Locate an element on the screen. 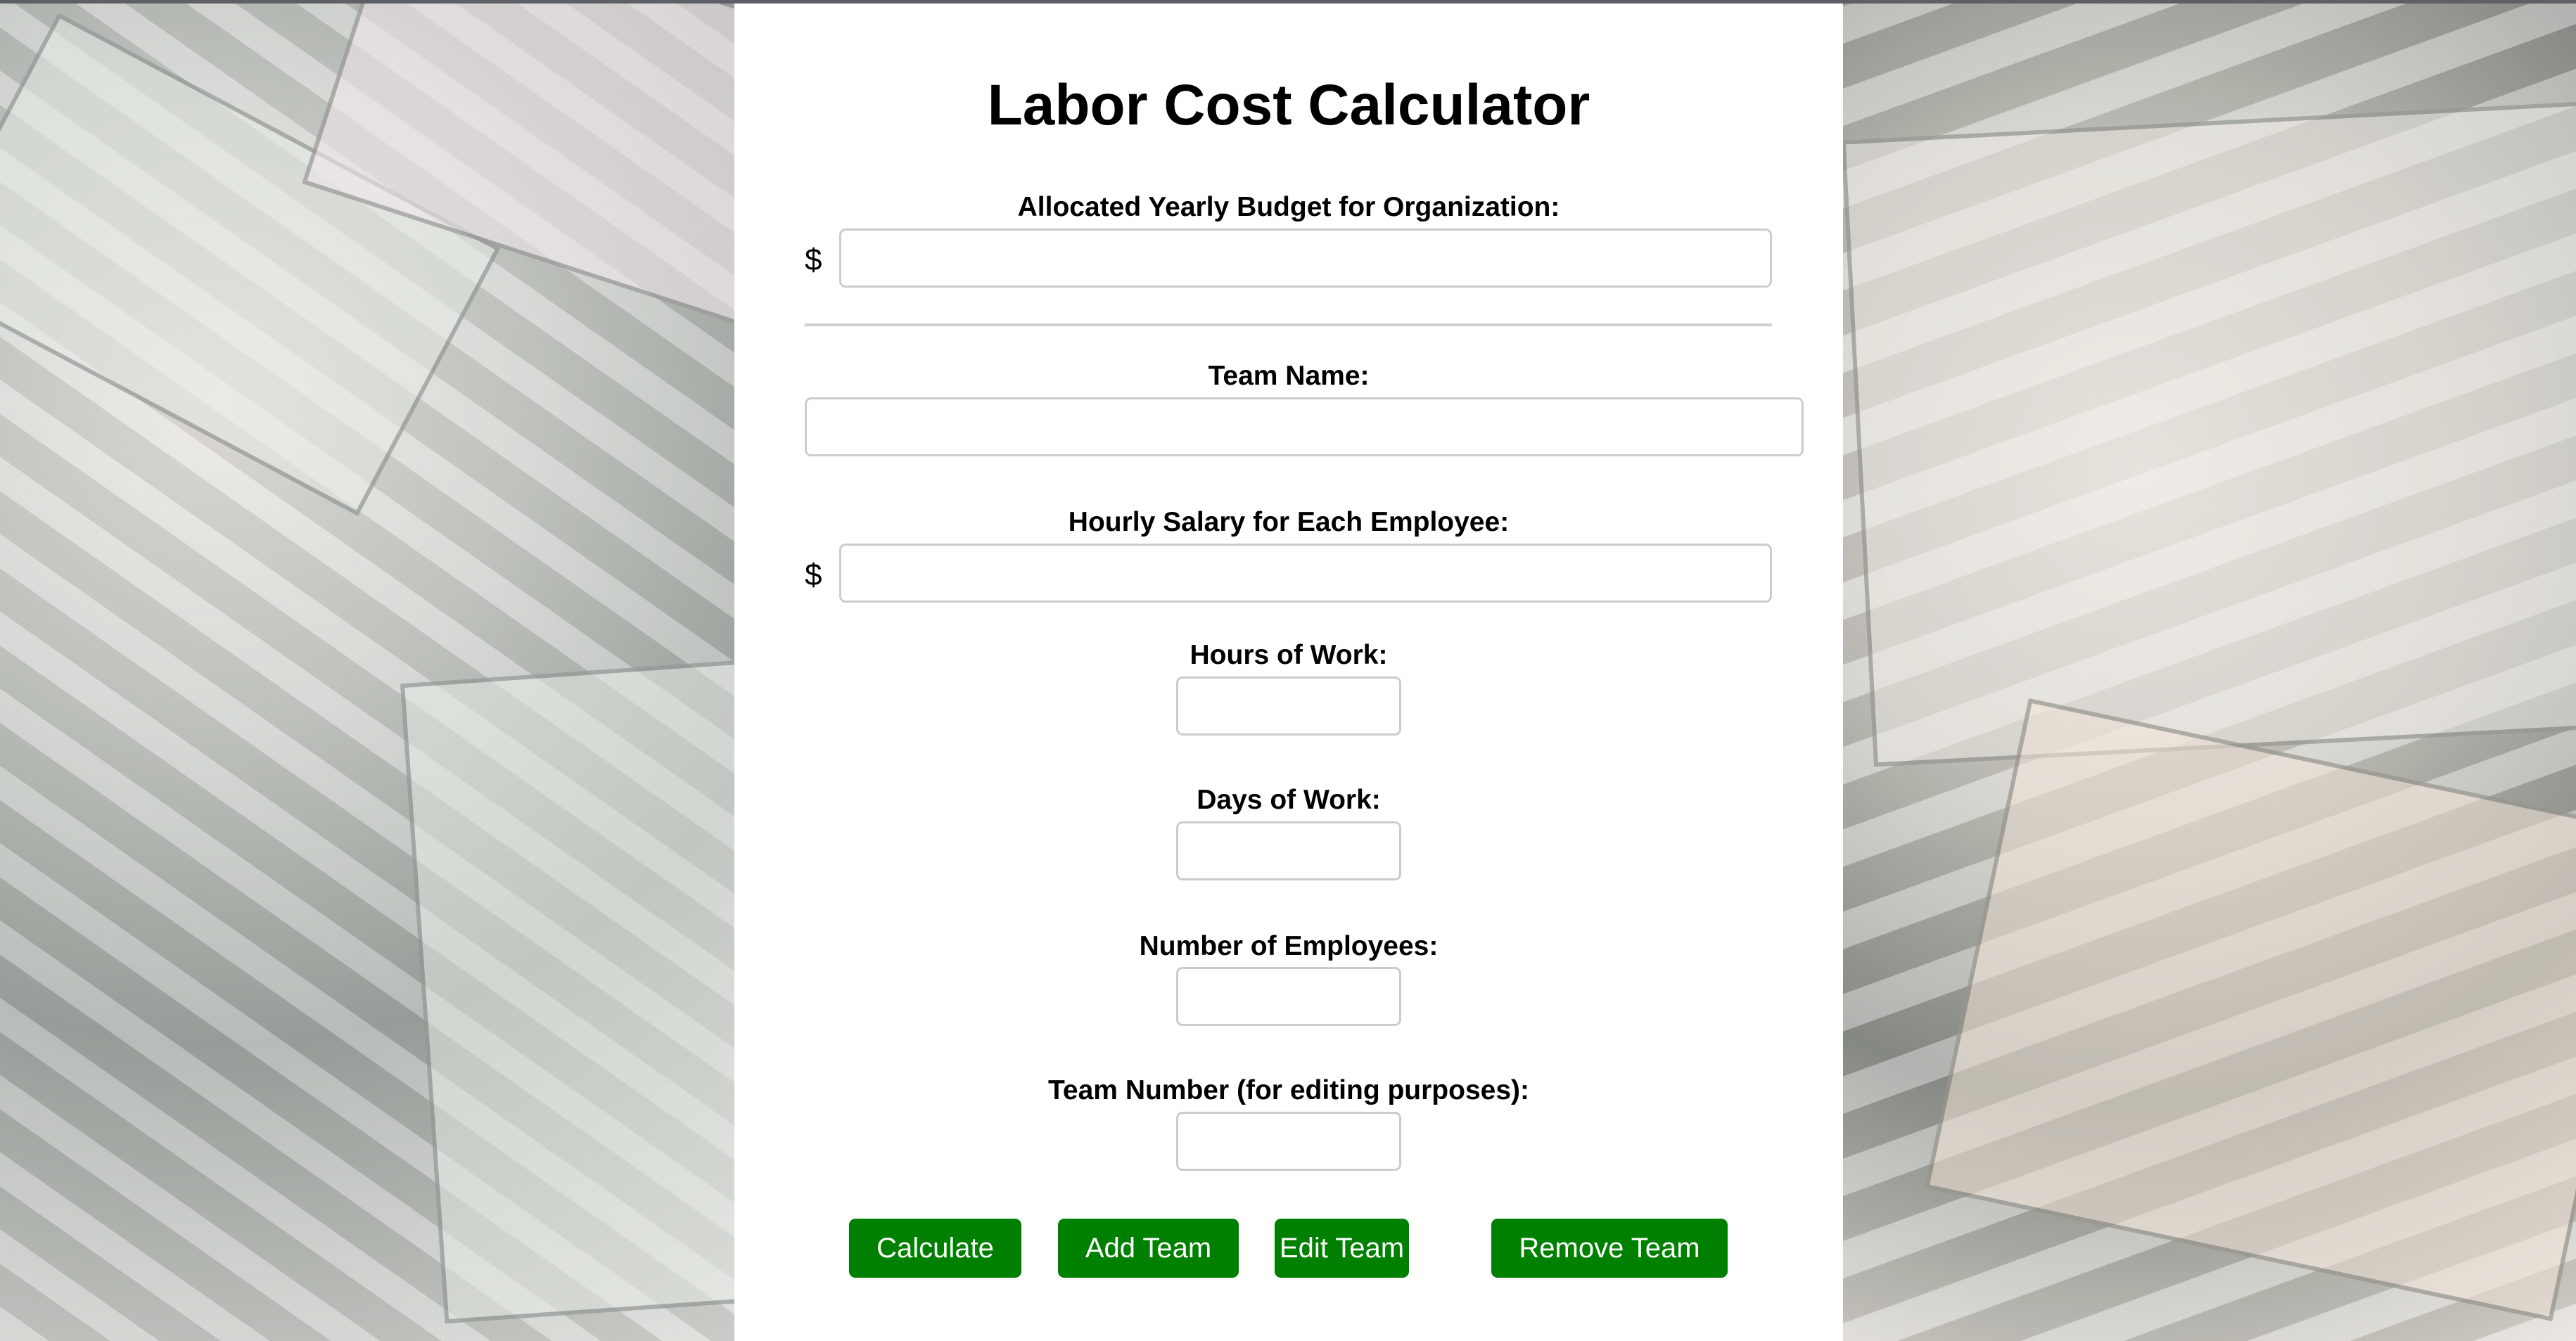  divider is located at coordinates (1288, 324).